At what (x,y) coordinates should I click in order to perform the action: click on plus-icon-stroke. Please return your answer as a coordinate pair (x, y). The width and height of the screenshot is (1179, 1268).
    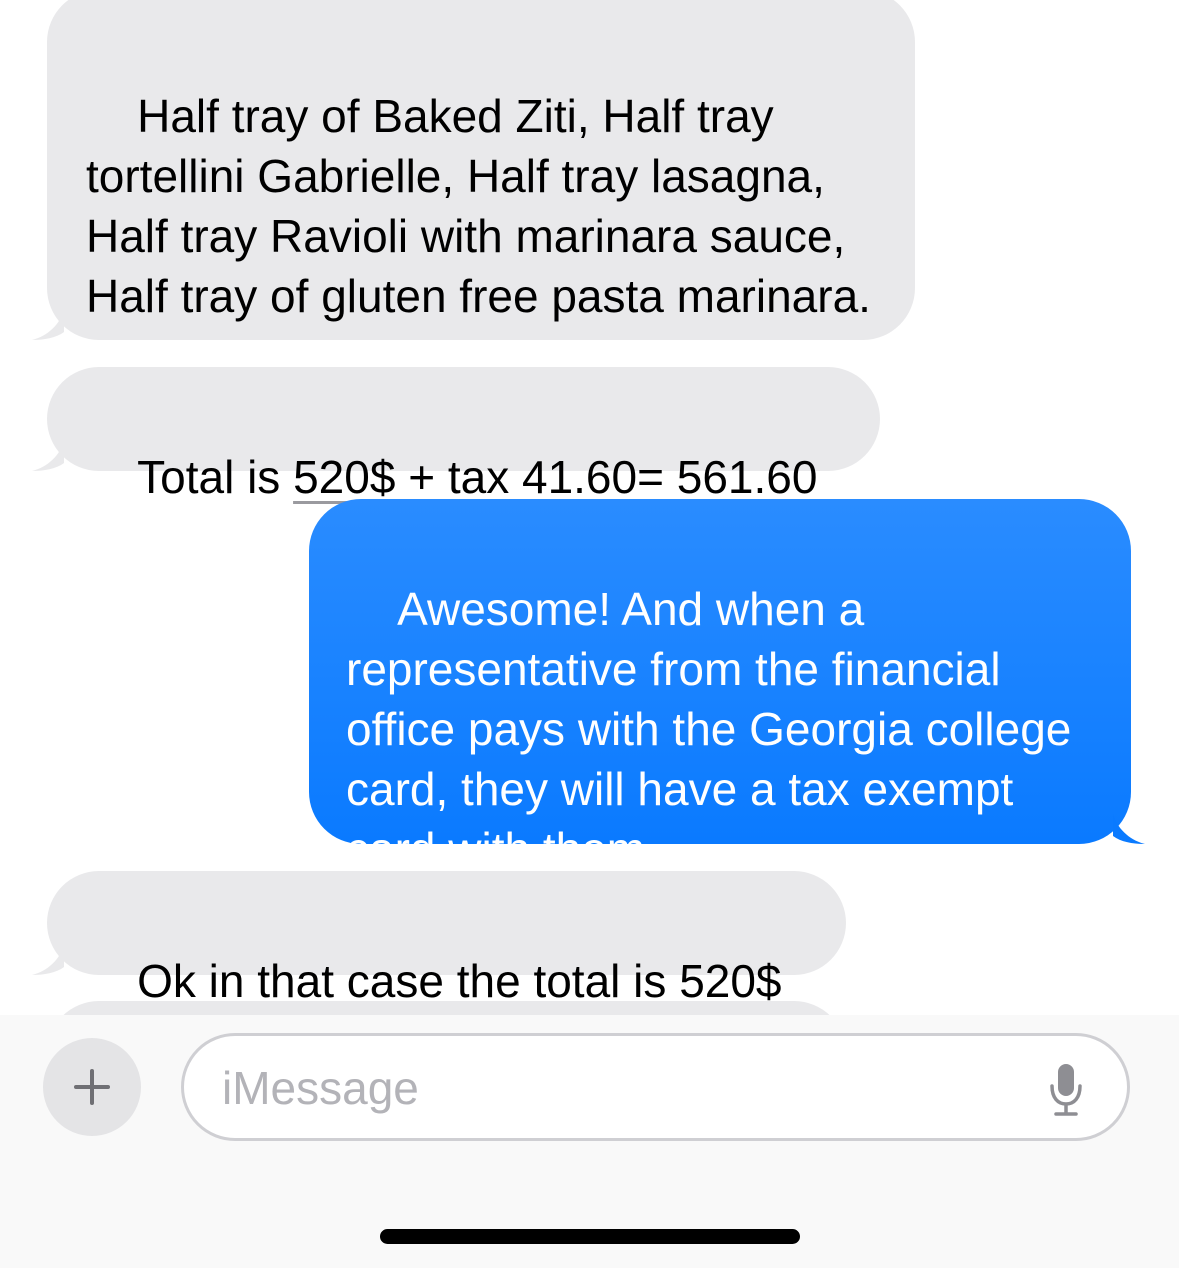
    Looking at the image, I should click on (92, 1087).